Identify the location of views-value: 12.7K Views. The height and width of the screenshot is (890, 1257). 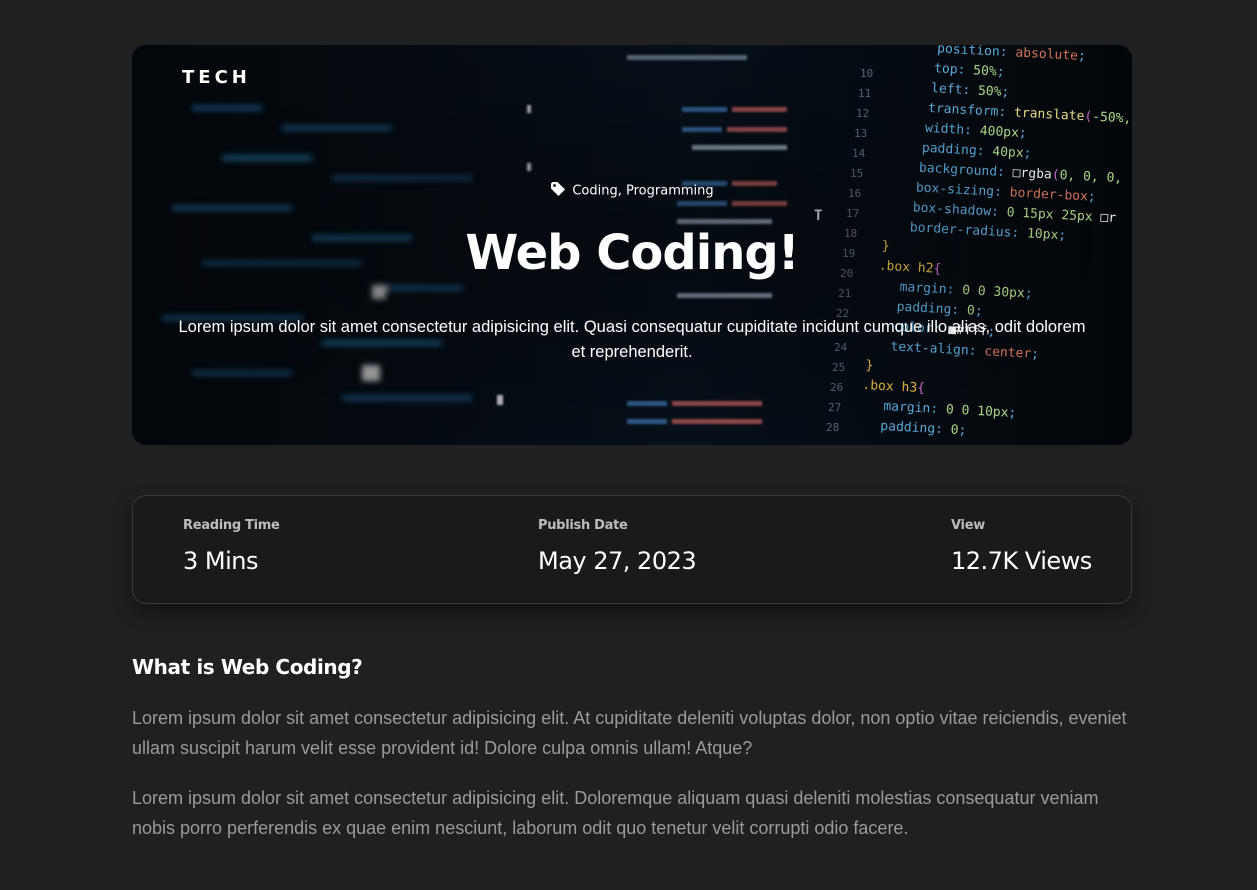
(1021, 561).